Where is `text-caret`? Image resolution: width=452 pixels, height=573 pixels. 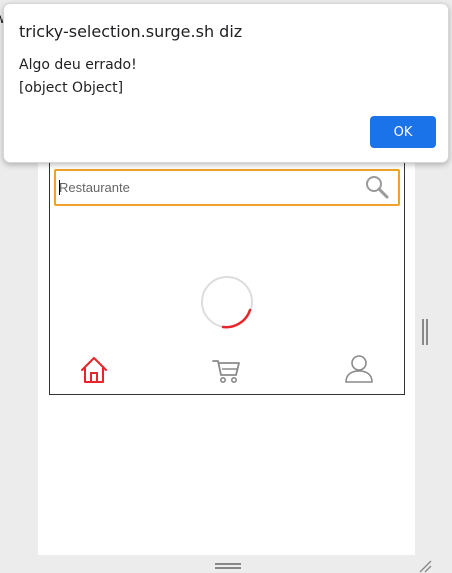
text-caret is located at coordinates (59, 187).